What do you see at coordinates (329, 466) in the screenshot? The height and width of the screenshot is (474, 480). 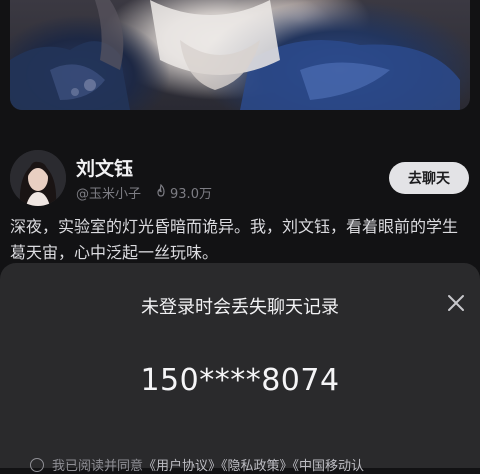 I see `carrier-auth-link: 《中国移动认` at bounding box center [329, 466].